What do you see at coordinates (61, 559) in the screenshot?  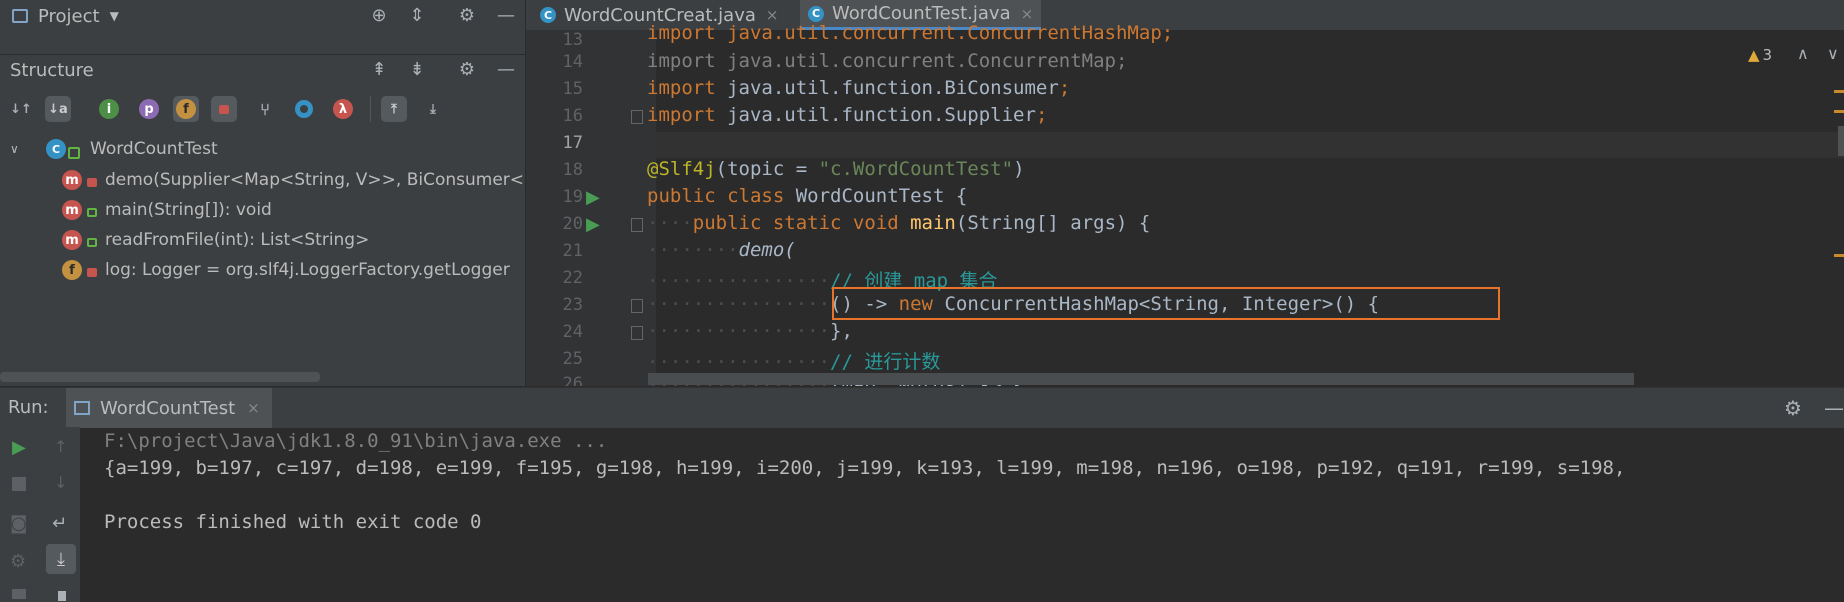 I see `scroll-to-end-icon: ⤓` at bounding box center [61, 559].